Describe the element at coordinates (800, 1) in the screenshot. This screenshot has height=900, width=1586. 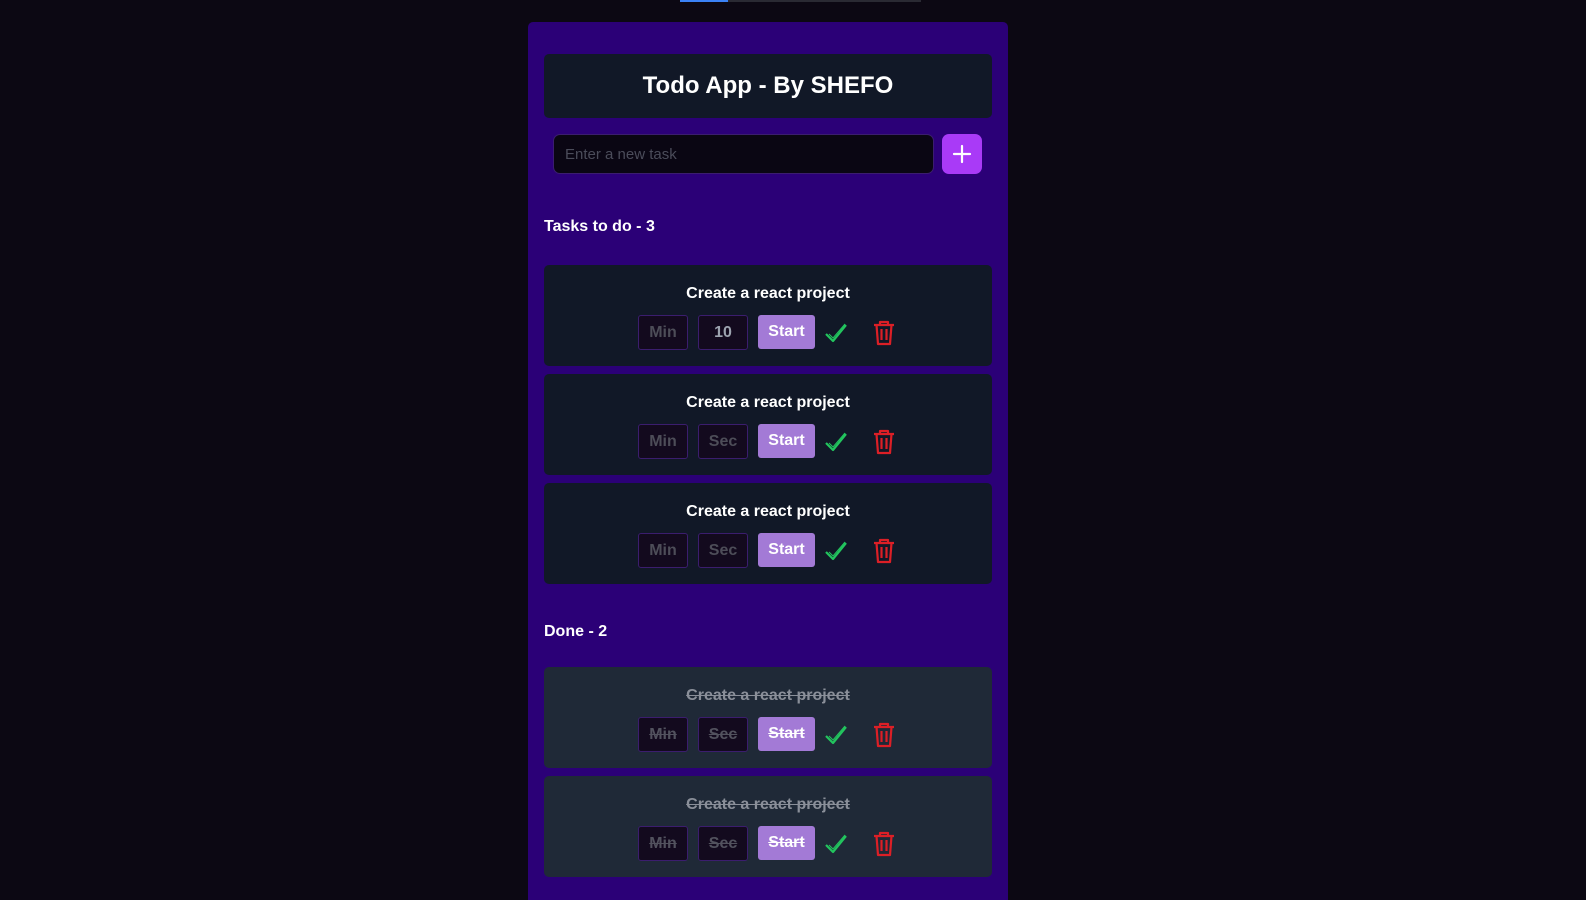
I see `top-scroll-indicator` at that location.